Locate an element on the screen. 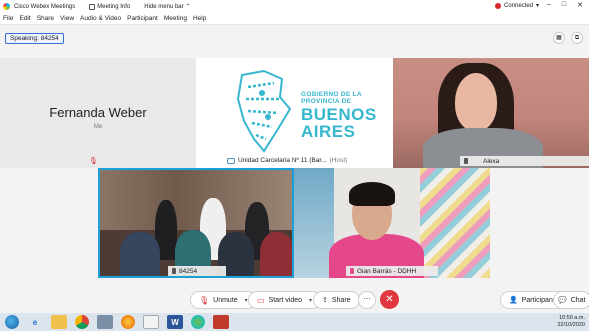 The width and height of the screenshot is (589, 331). menu-share: Share is located at coordinates (45, 18).